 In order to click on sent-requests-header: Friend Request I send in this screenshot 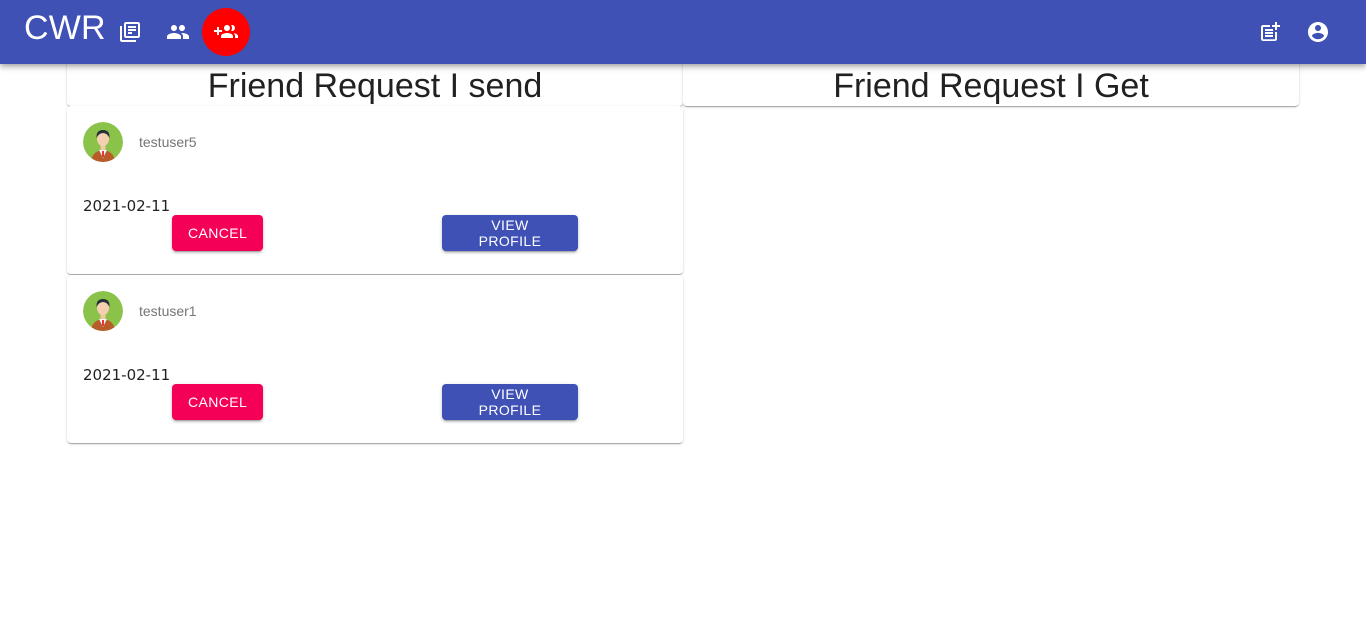, I will do `click(375, 82)`.